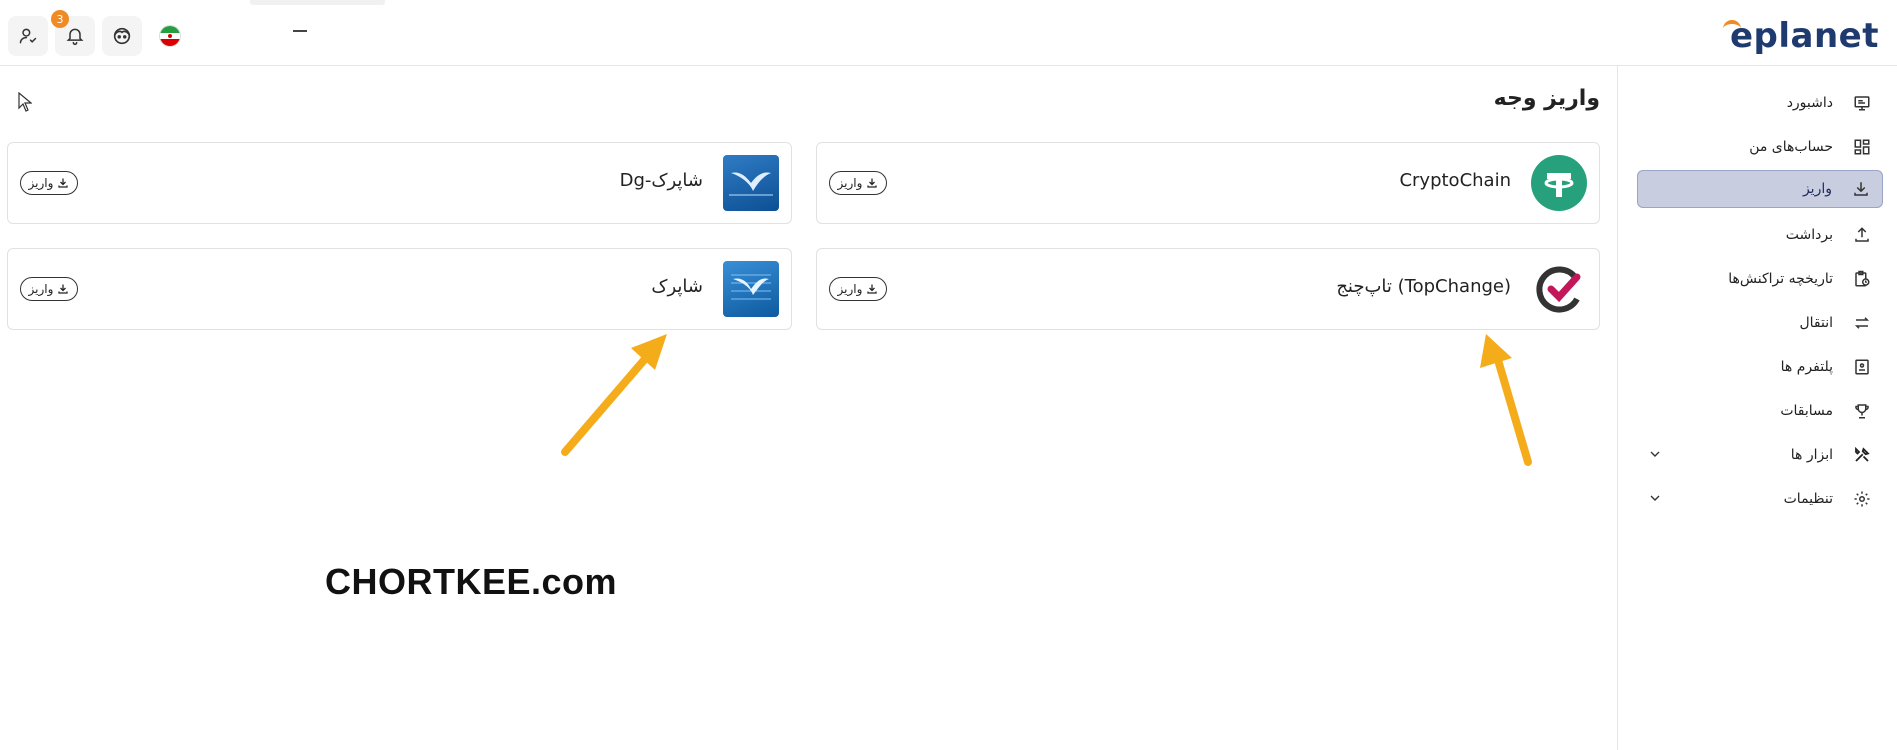  I want to click on gear-icon, so click(1862, 499).